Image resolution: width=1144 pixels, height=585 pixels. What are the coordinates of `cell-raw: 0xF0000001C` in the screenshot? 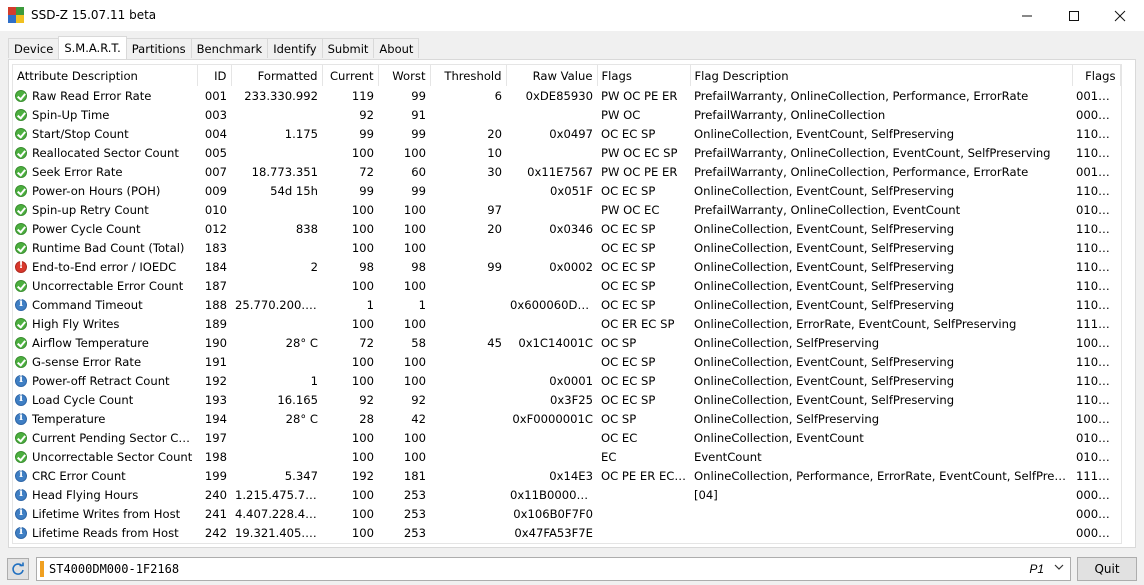 It's located at (552, 418).